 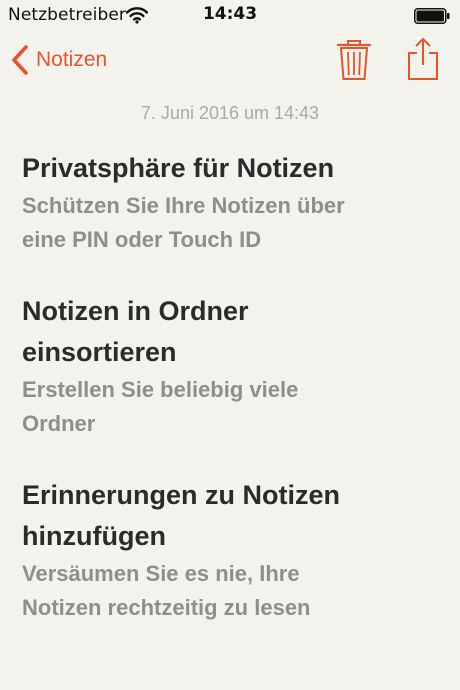 I want to click on section-title-line: einsortieren, so click(x=99, y=352).